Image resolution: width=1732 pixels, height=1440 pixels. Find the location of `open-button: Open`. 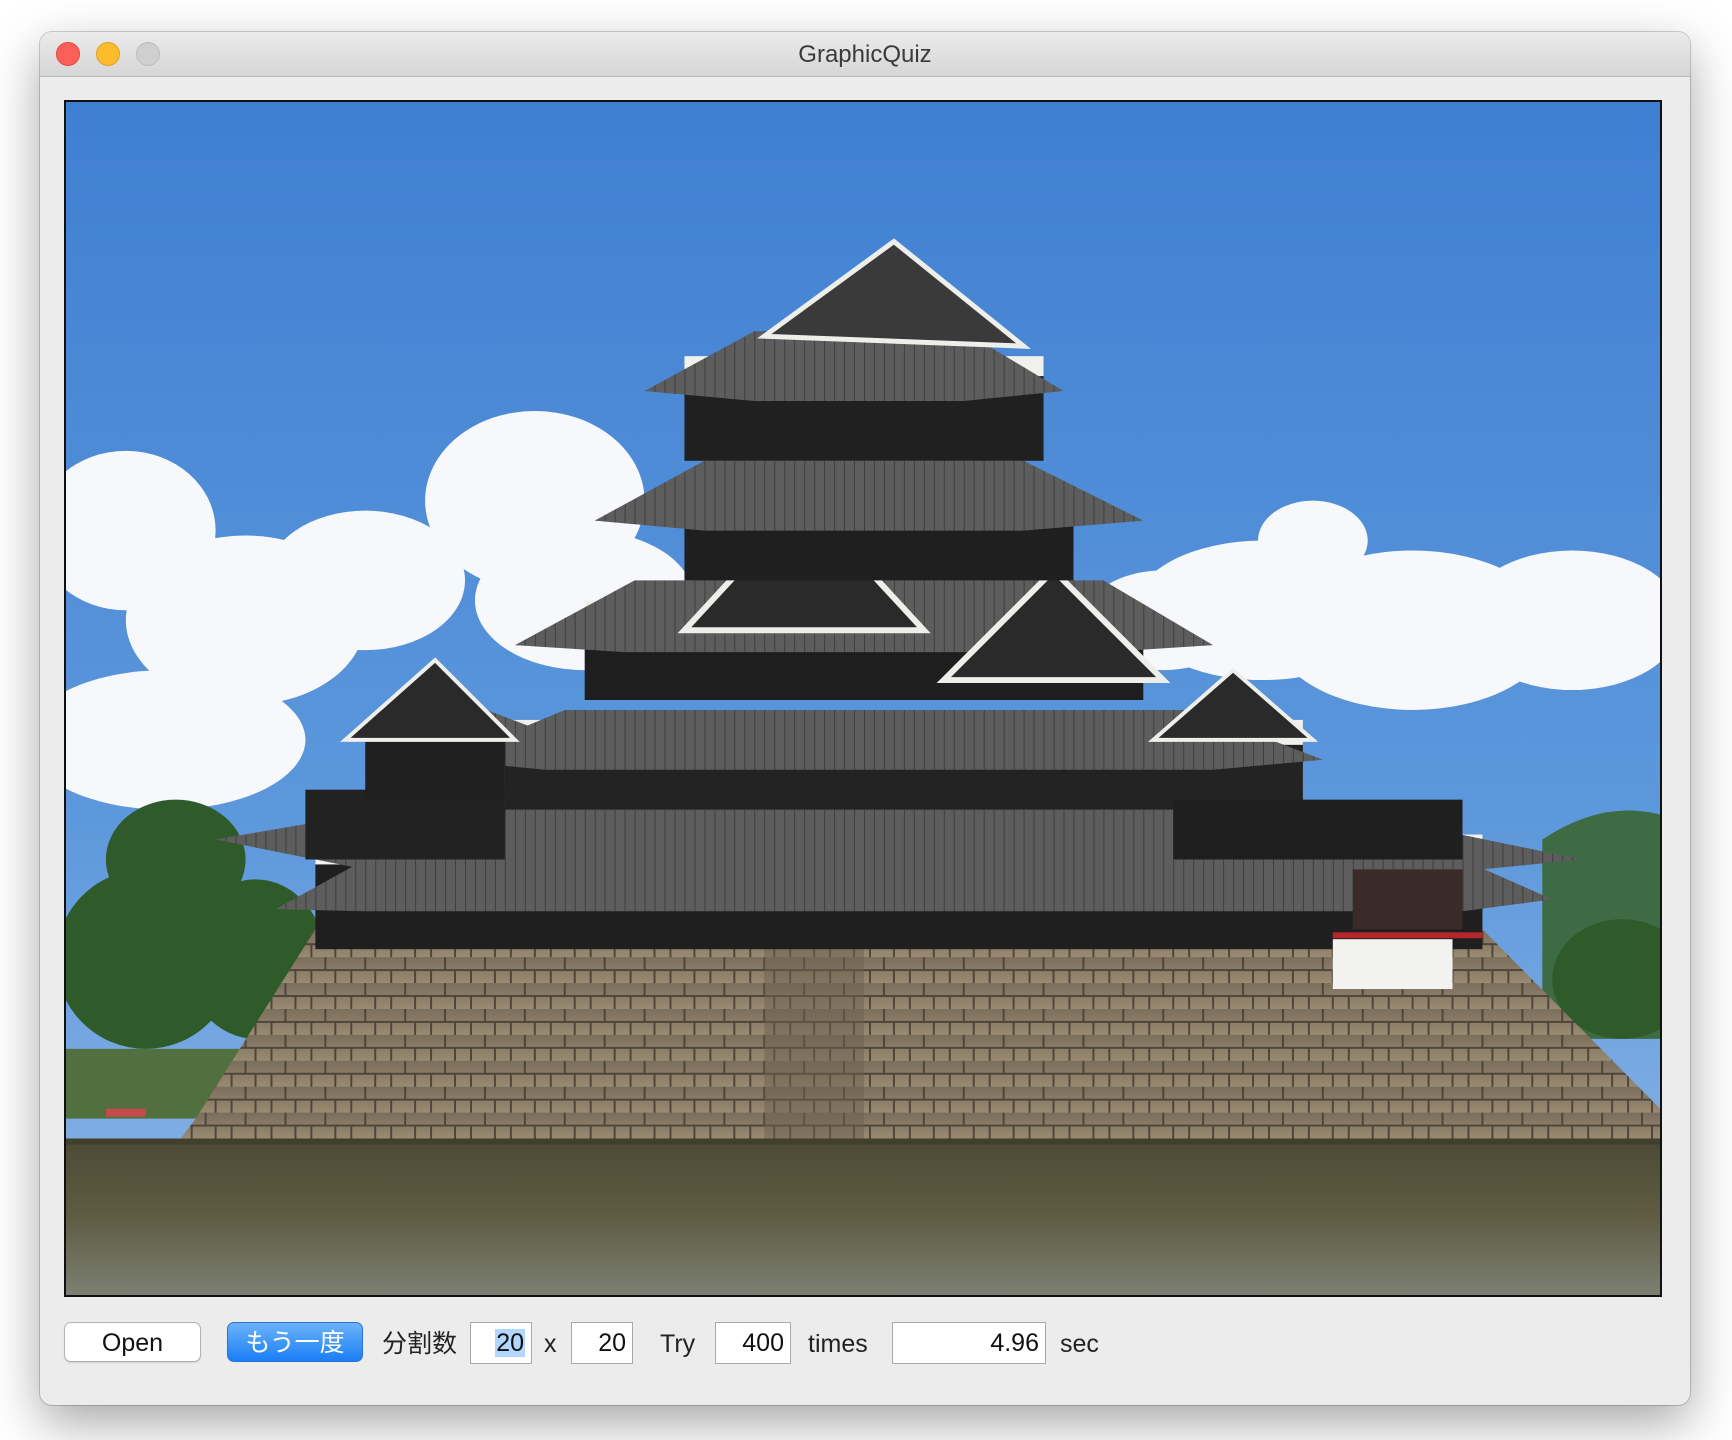

open-button: Open is located at coordinates (132, 1342).